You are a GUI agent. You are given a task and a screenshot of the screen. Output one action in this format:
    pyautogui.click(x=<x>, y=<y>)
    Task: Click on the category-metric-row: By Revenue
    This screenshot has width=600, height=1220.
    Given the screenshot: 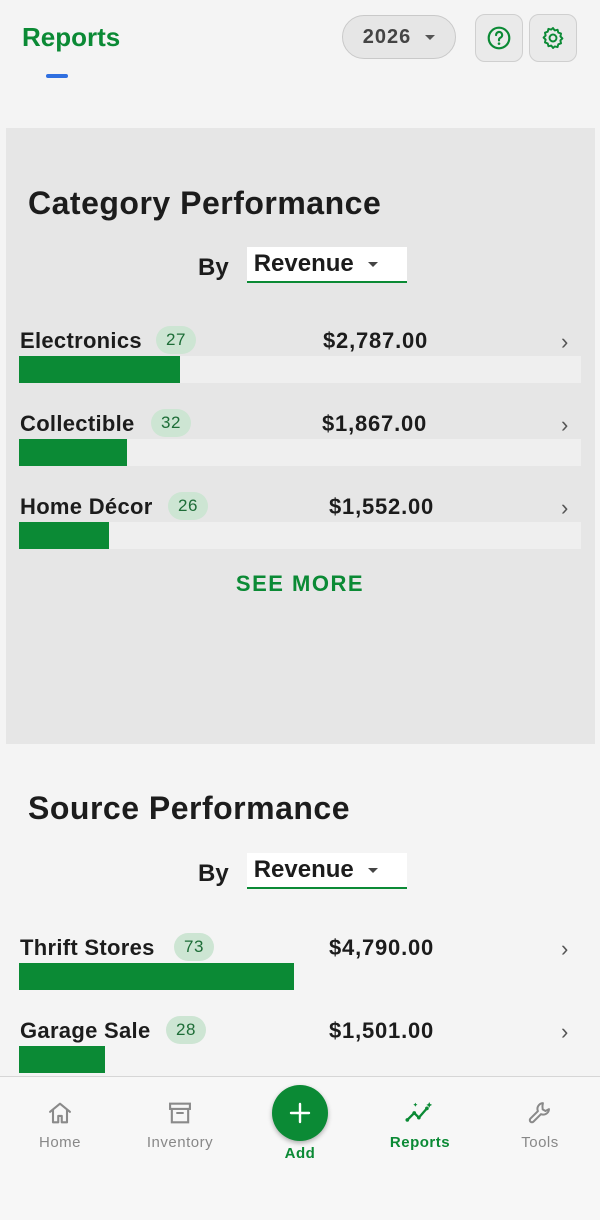 What is the action you would take?
    pyautogui.click(x=302, y=265)
    